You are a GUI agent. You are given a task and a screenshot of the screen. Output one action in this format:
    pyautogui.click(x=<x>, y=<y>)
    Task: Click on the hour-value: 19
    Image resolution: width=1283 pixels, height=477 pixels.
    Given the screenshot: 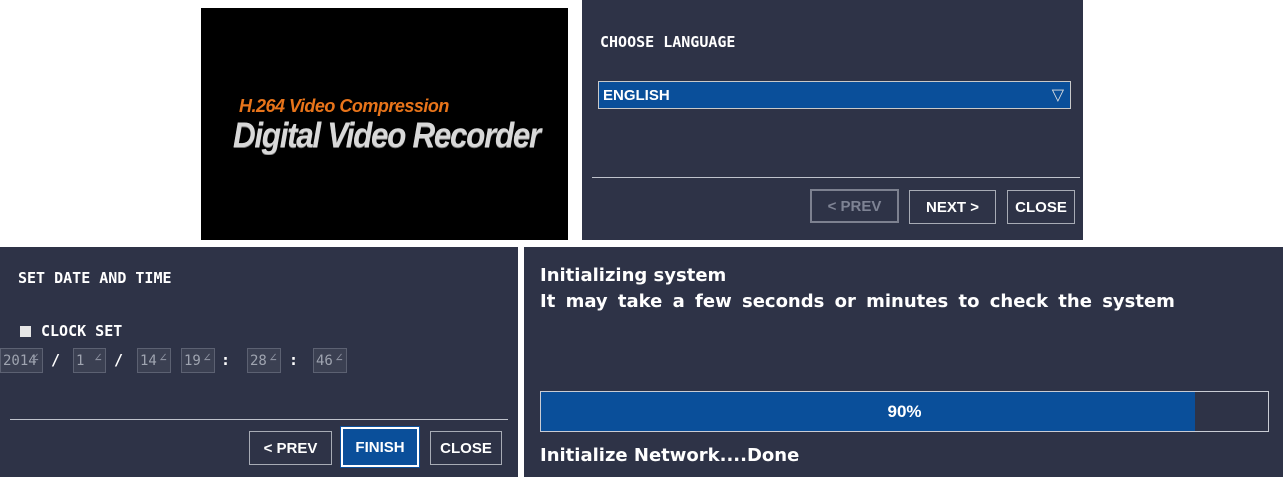 What is the action you would take?
    pyautogui.click(x=192, y=360)
    